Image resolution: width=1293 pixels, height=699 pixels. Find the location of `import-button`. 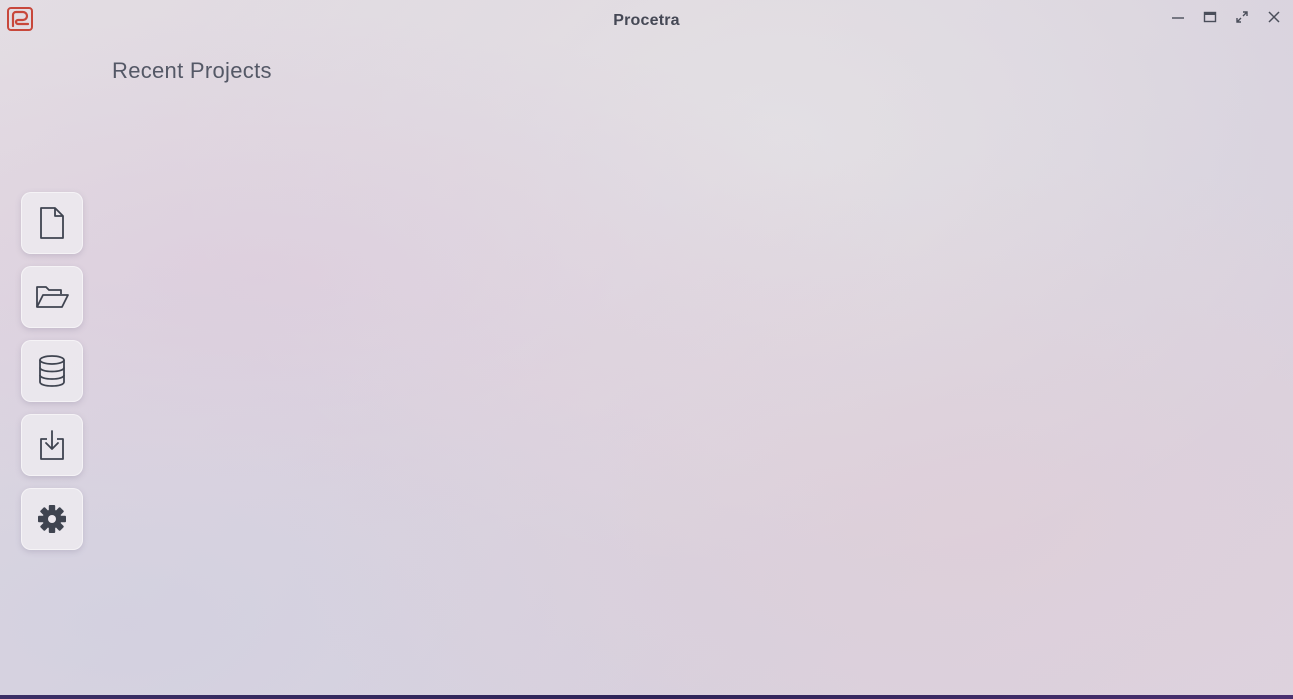

import-button is located at coordinates (52, 445).